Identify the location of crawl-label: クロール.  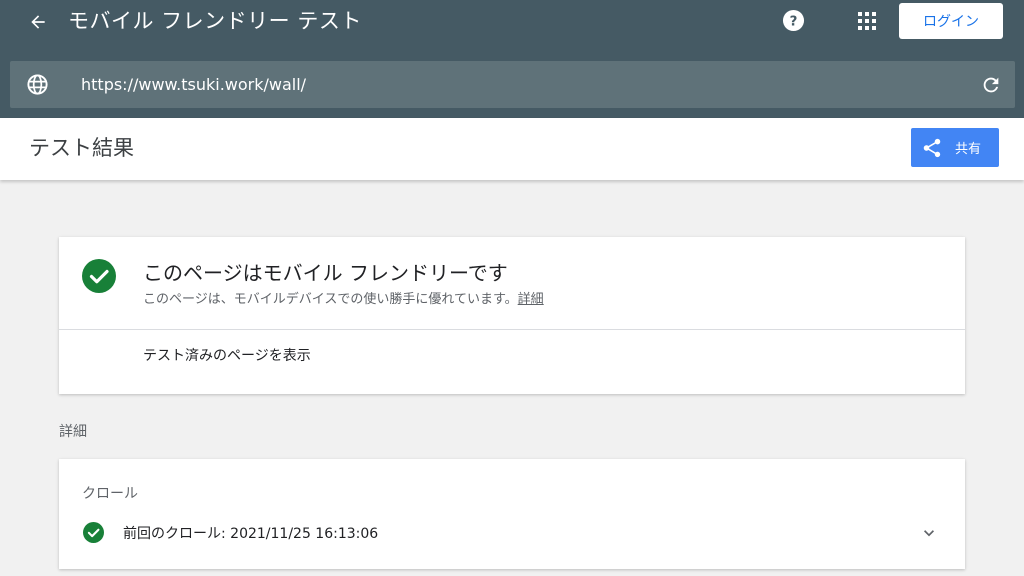
(110, 494).